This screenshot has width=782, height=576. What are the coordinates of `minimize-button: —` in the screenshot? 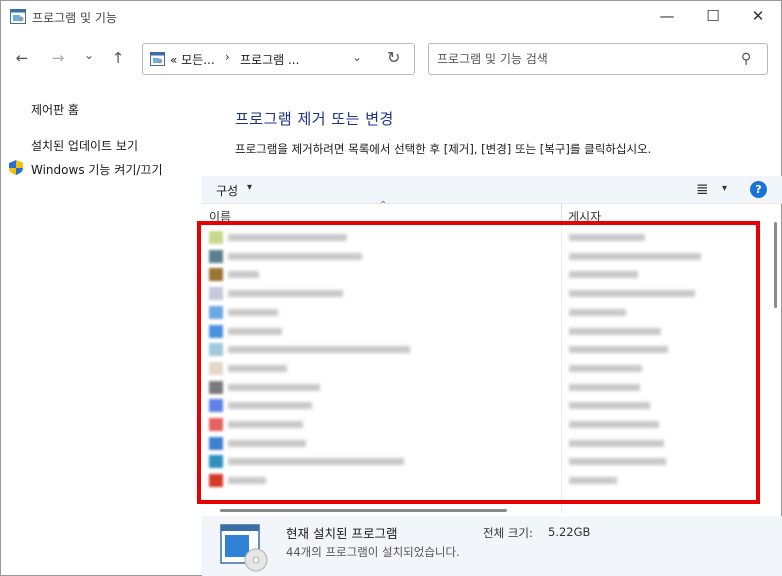 It's located at (667, 16).